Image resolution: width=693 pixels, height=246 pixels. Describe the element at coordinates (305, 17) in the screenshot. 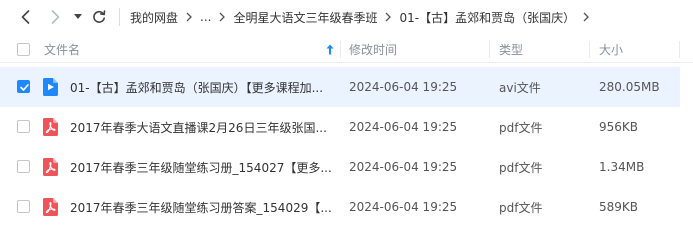

I see `breadcrumb-parent: 全明星大语文三年级春季班` at that location.